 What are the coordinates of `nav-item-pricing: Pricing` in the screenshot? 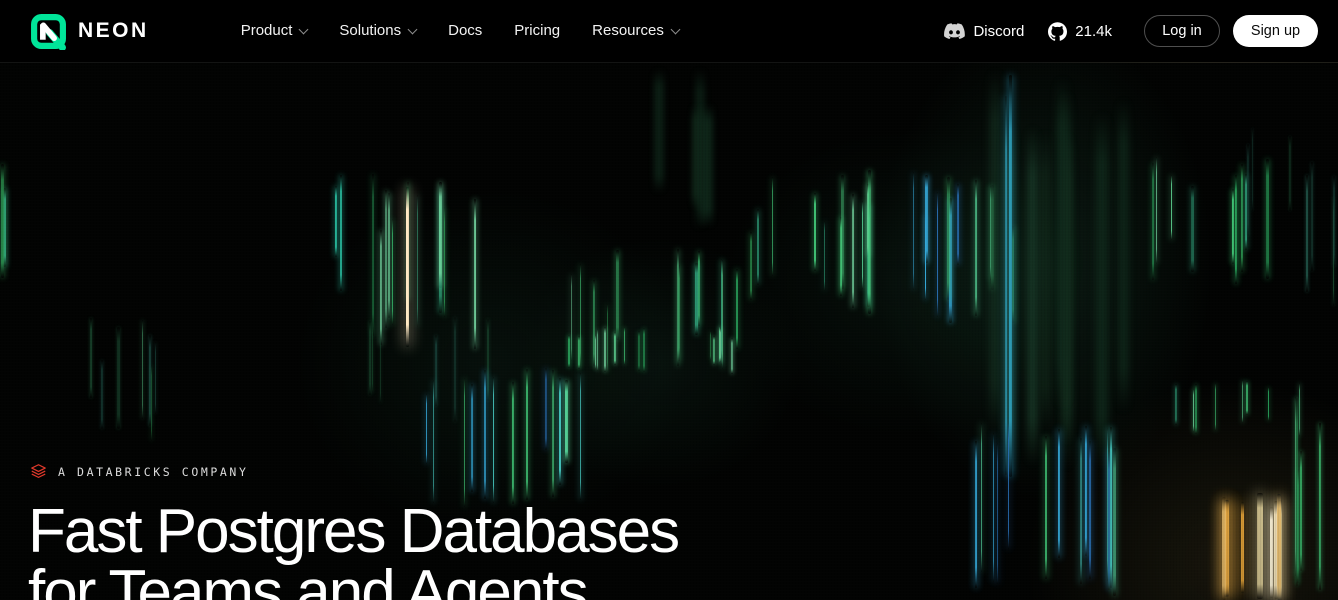 It's located at (537, 31).